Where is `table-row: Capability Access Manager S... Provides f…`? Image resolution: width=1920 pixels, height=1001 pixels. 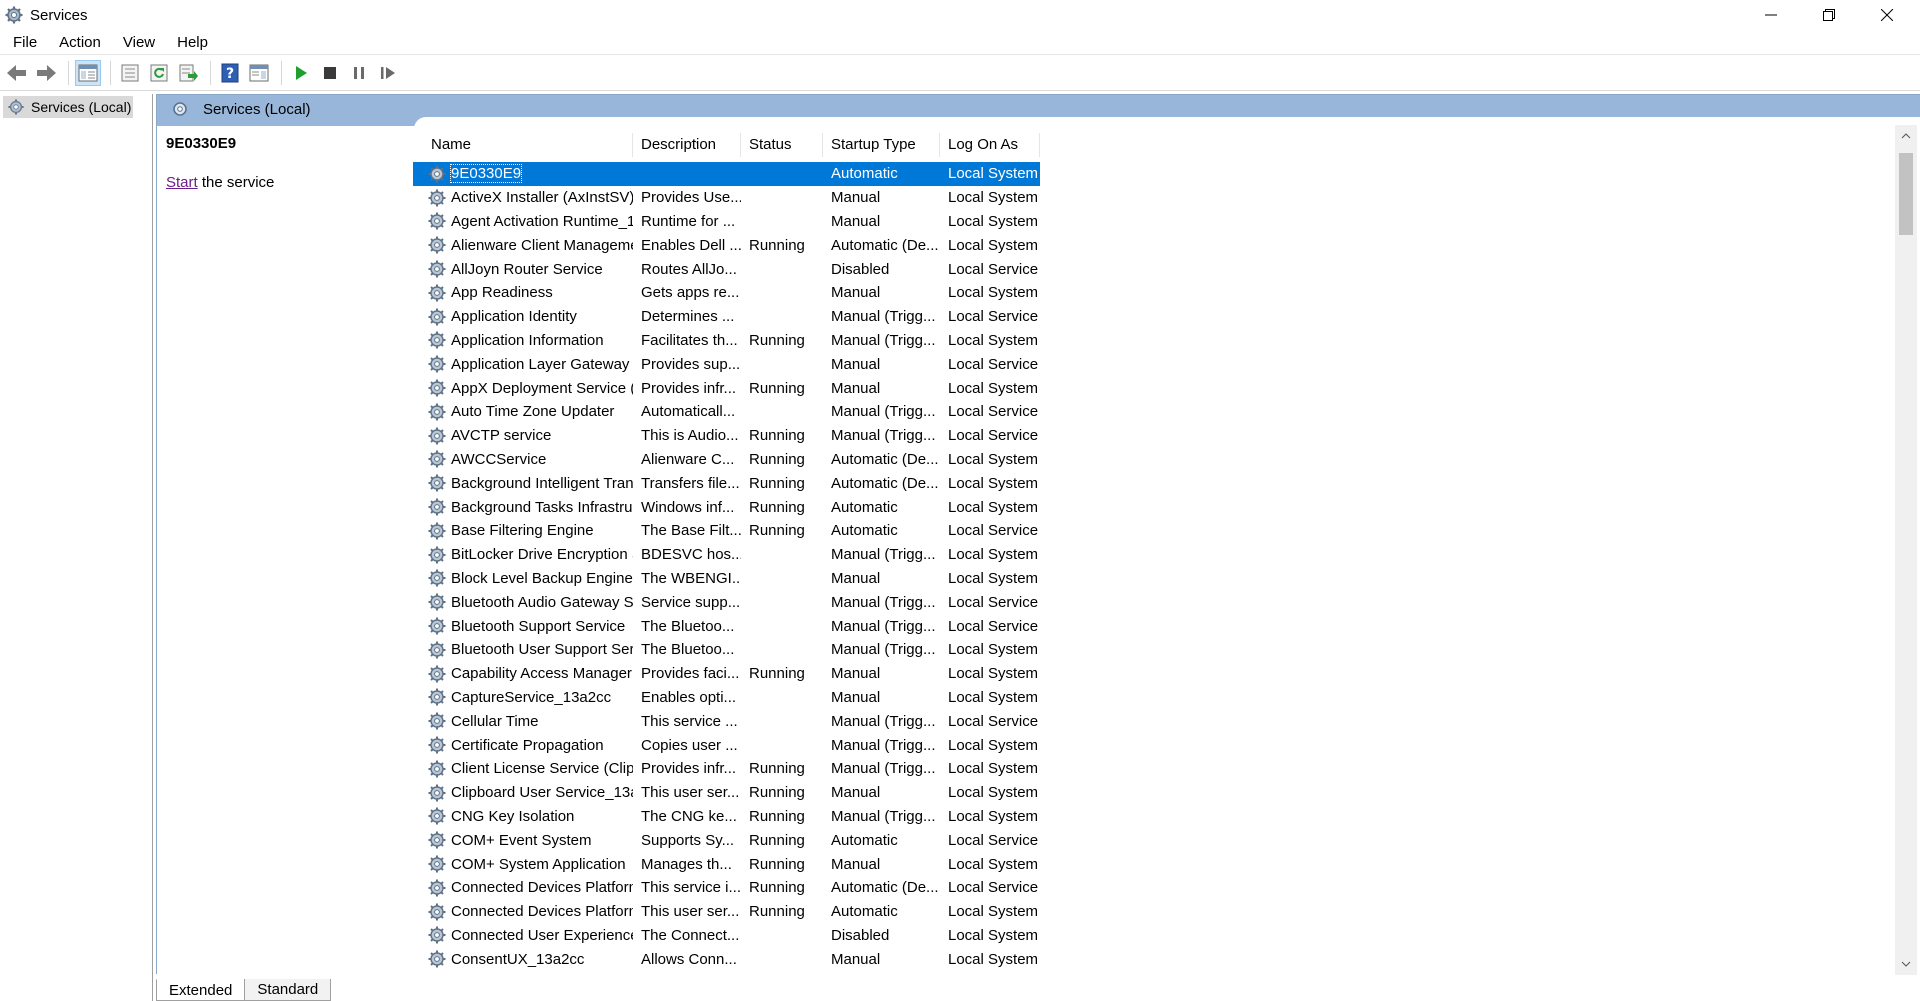
table-row: Capability Access Manager S... Provides f… is located at coordinates (813, 674).